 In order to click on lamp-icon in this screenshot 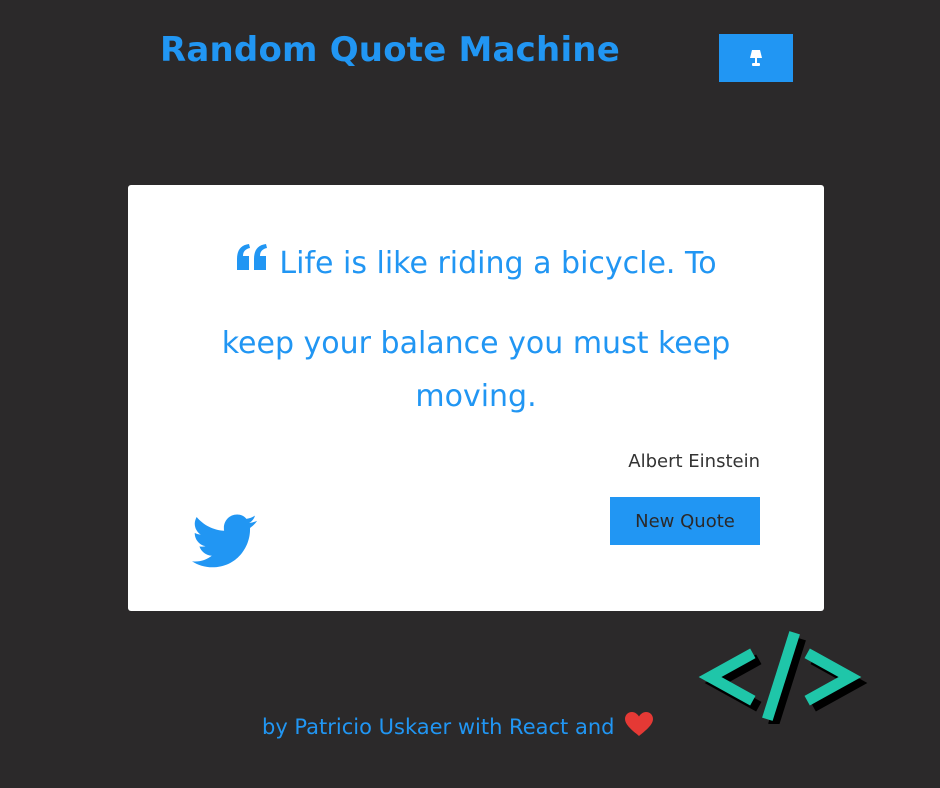, I will do `click(756, 58)`.